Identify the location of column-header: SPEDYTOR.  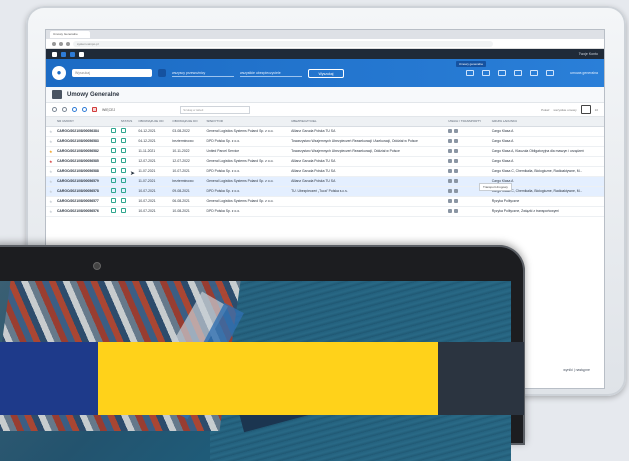
(246, 122).